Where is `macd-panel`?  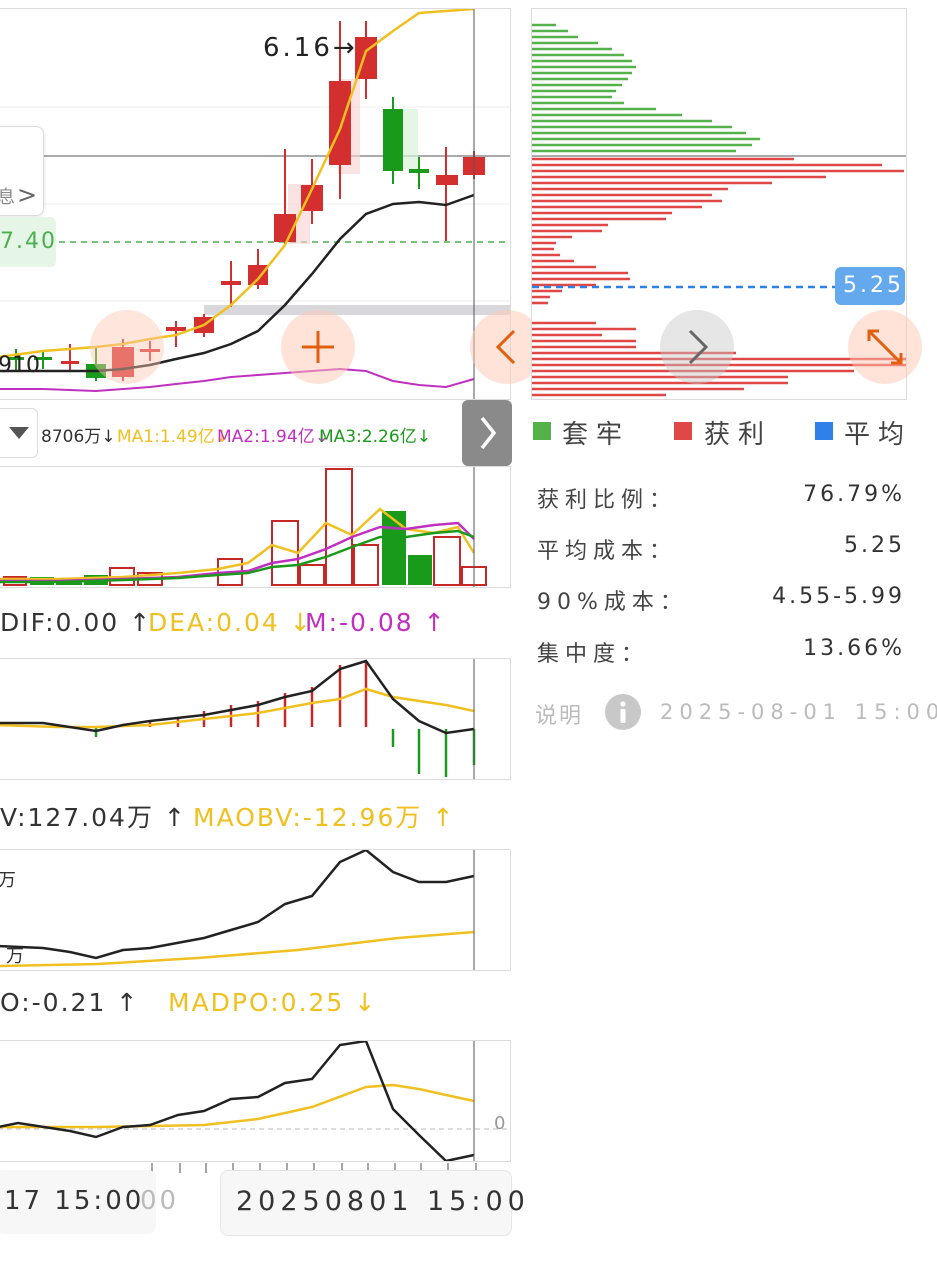 macd-panel is located at coordinates (255, 719).